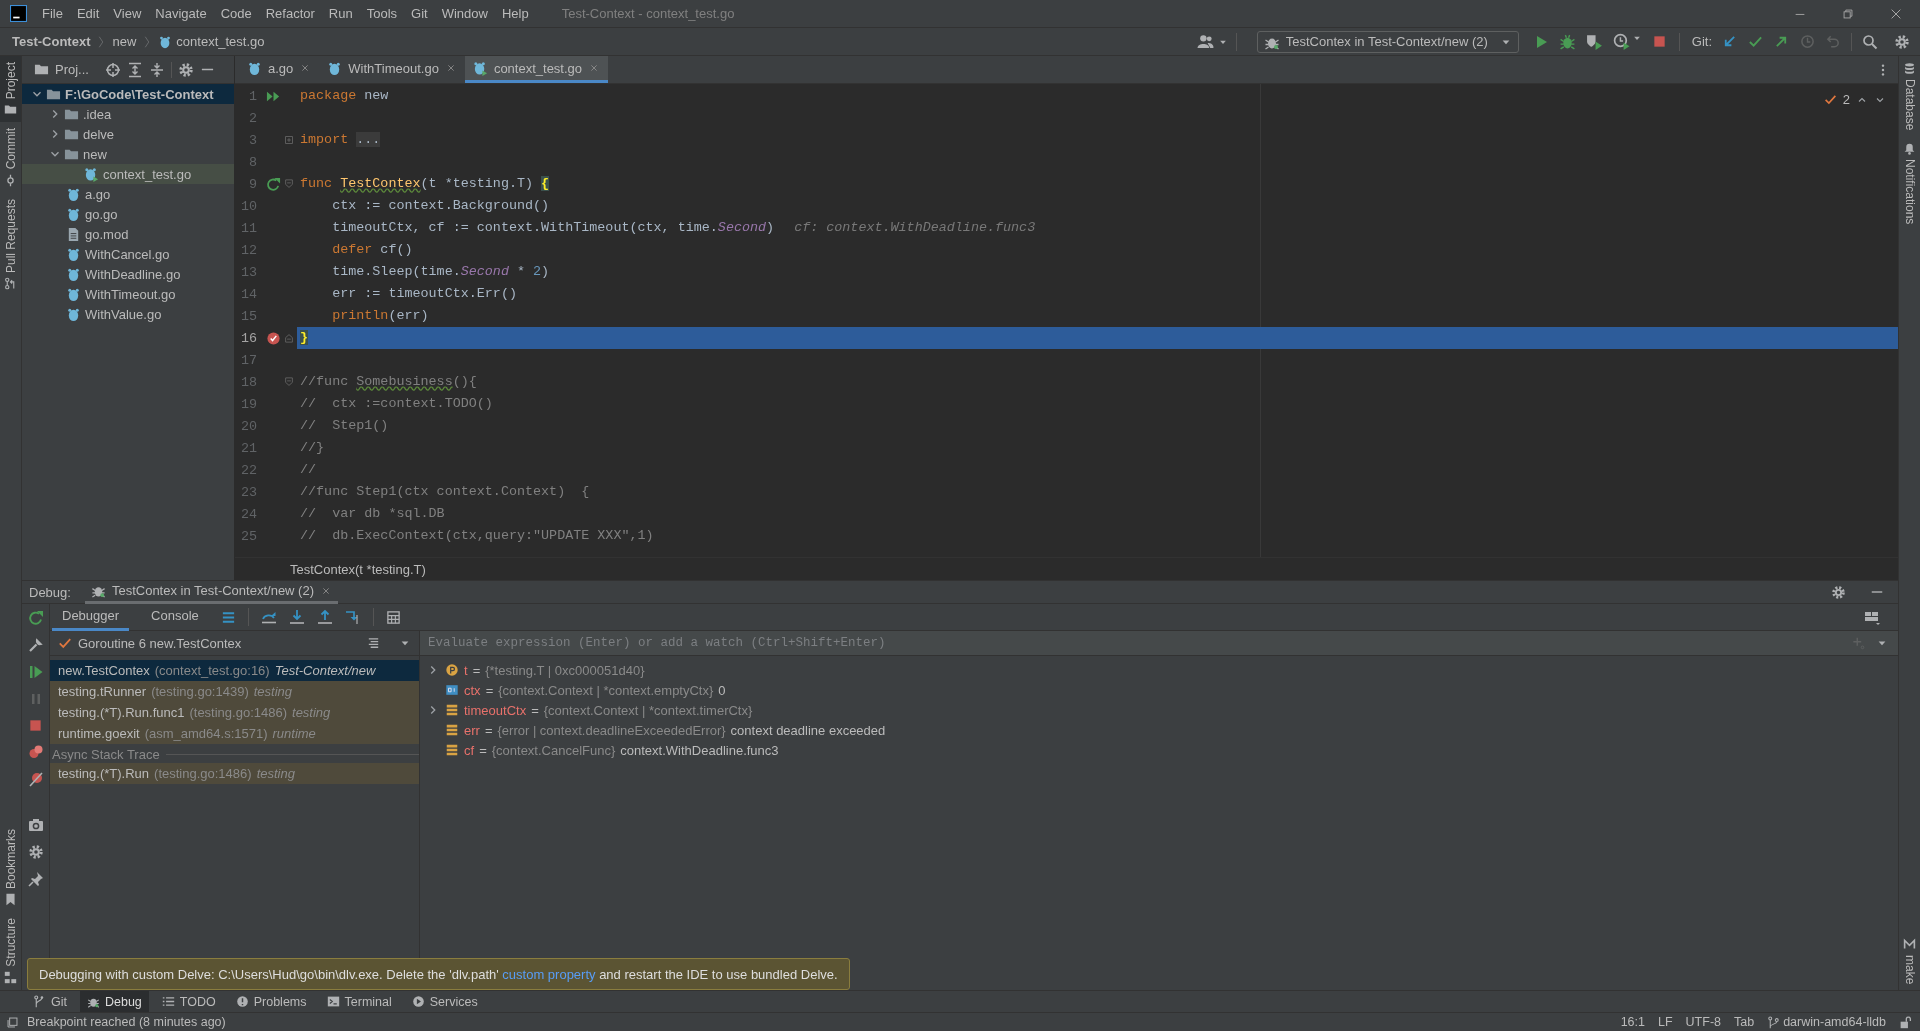 The image size is (1920, 1031). I want to click on tool-window-tab: Problems, so click(271, 1001).